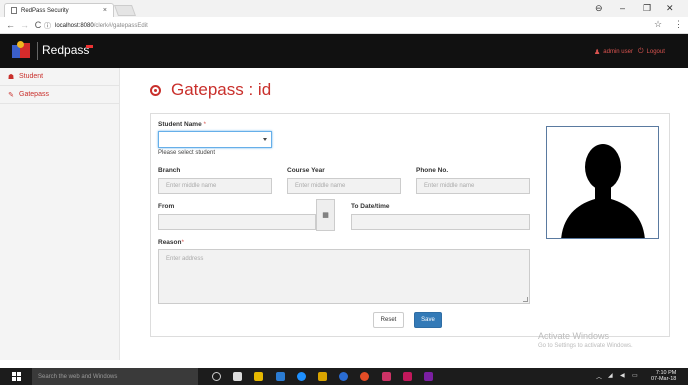 This screenshot has width=688, height=385. What do you see at coordinates (11, 77) in the screenshot?
I see `users-icon: ☗` at bounding box center [11, 77].